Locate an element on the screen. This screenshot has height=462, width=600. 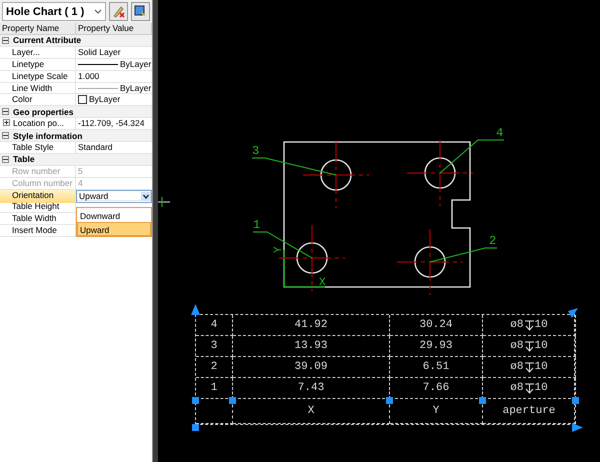
section-header: Current Attribute is located at coordinates (76, 41).